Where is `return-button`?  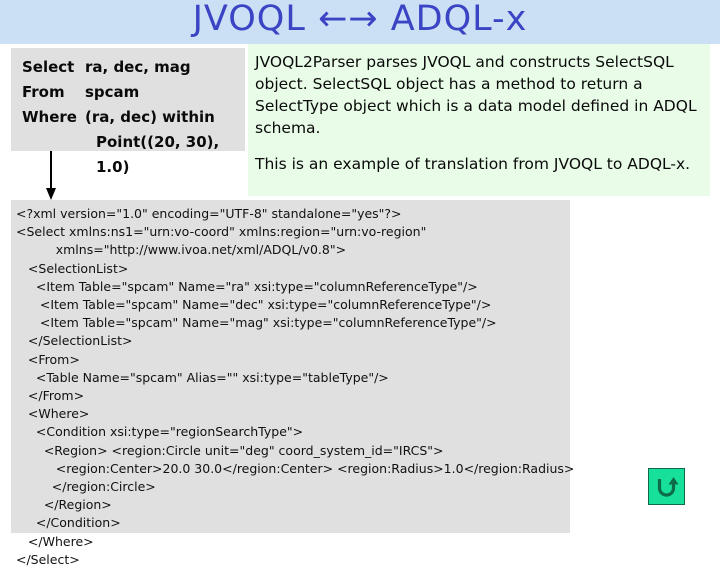 return-button is located at coordinates (666, 486).